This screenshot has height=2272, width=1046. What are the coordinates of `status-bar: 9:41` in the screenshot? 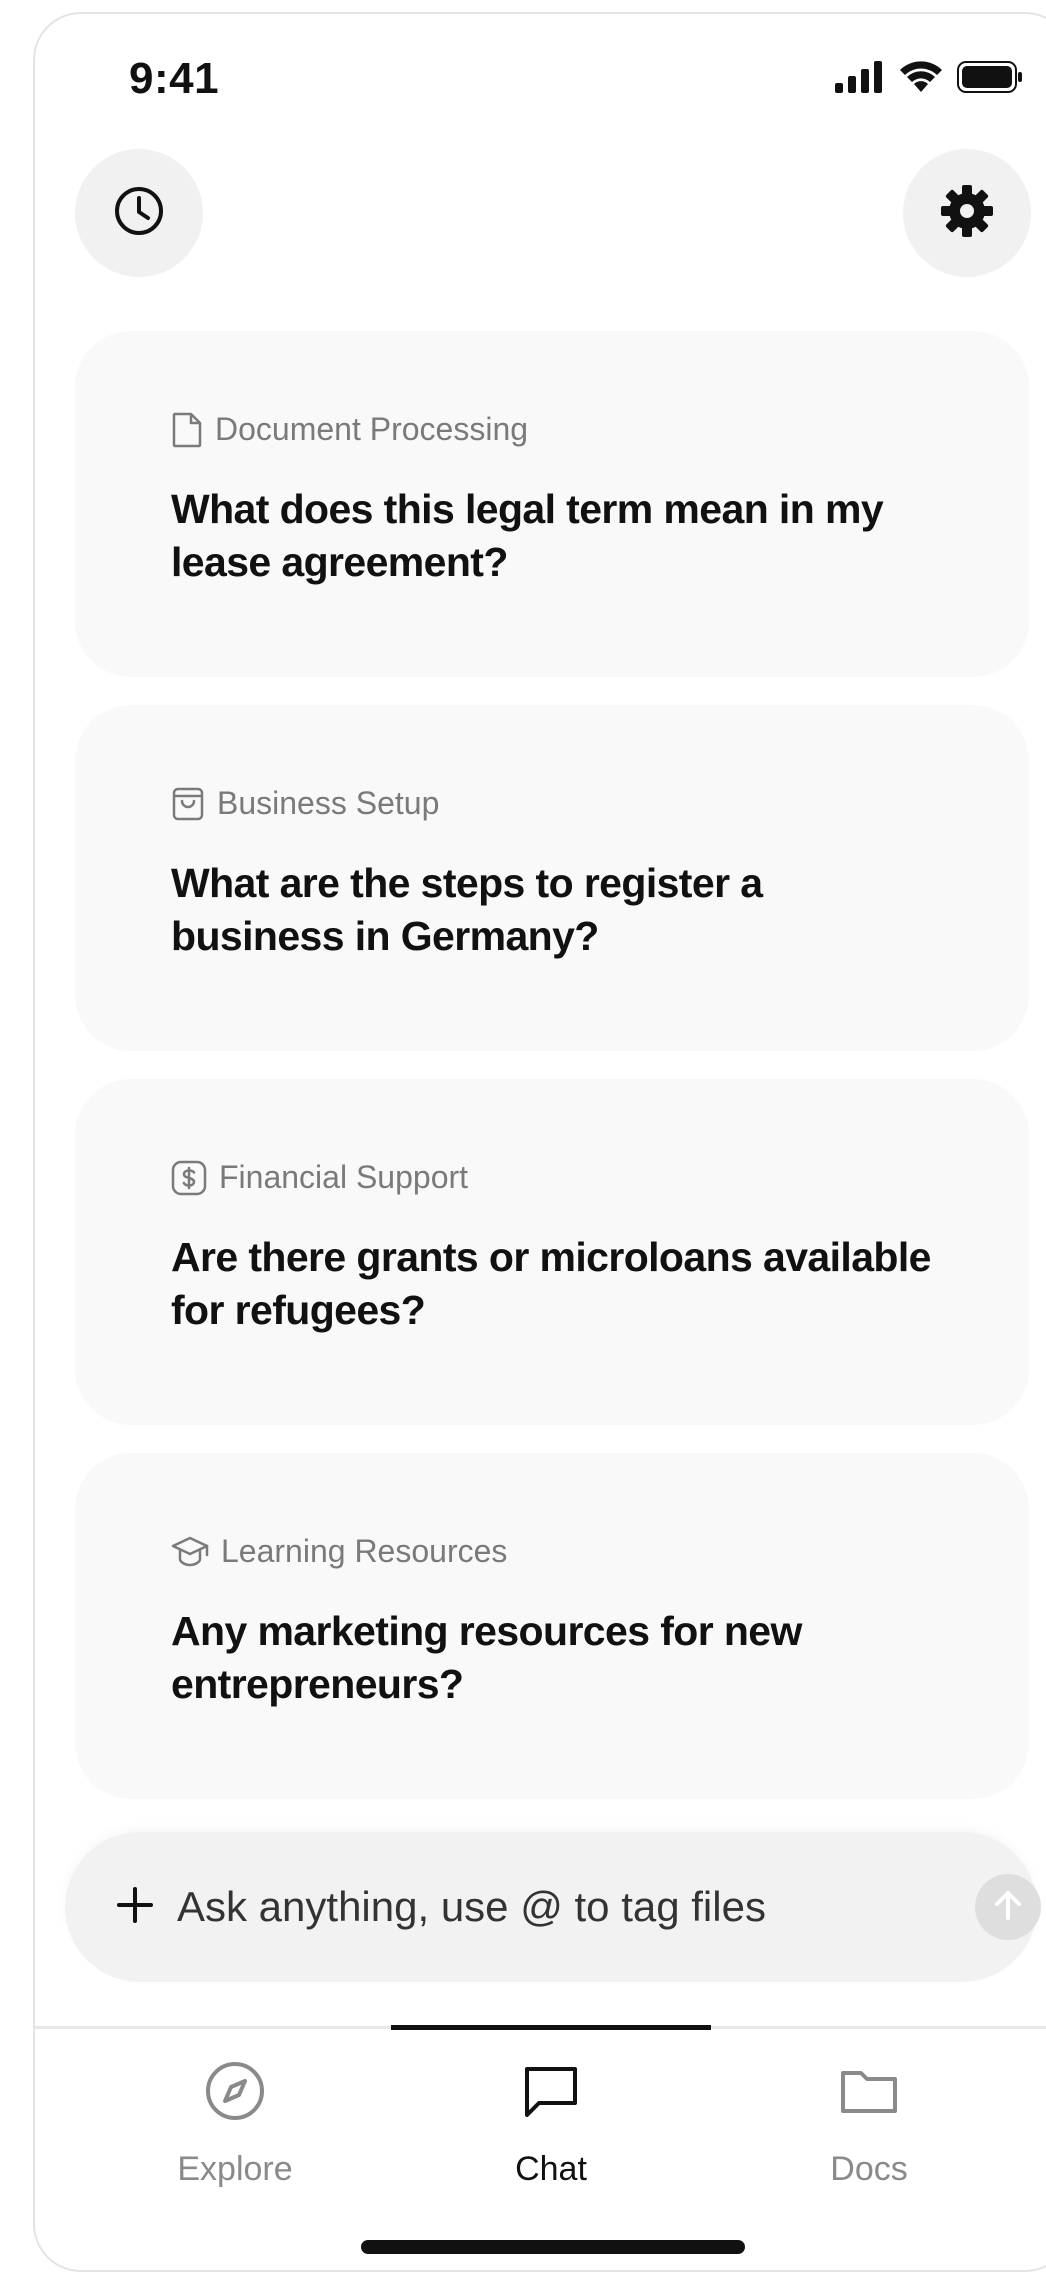 It's located at (540, 79).